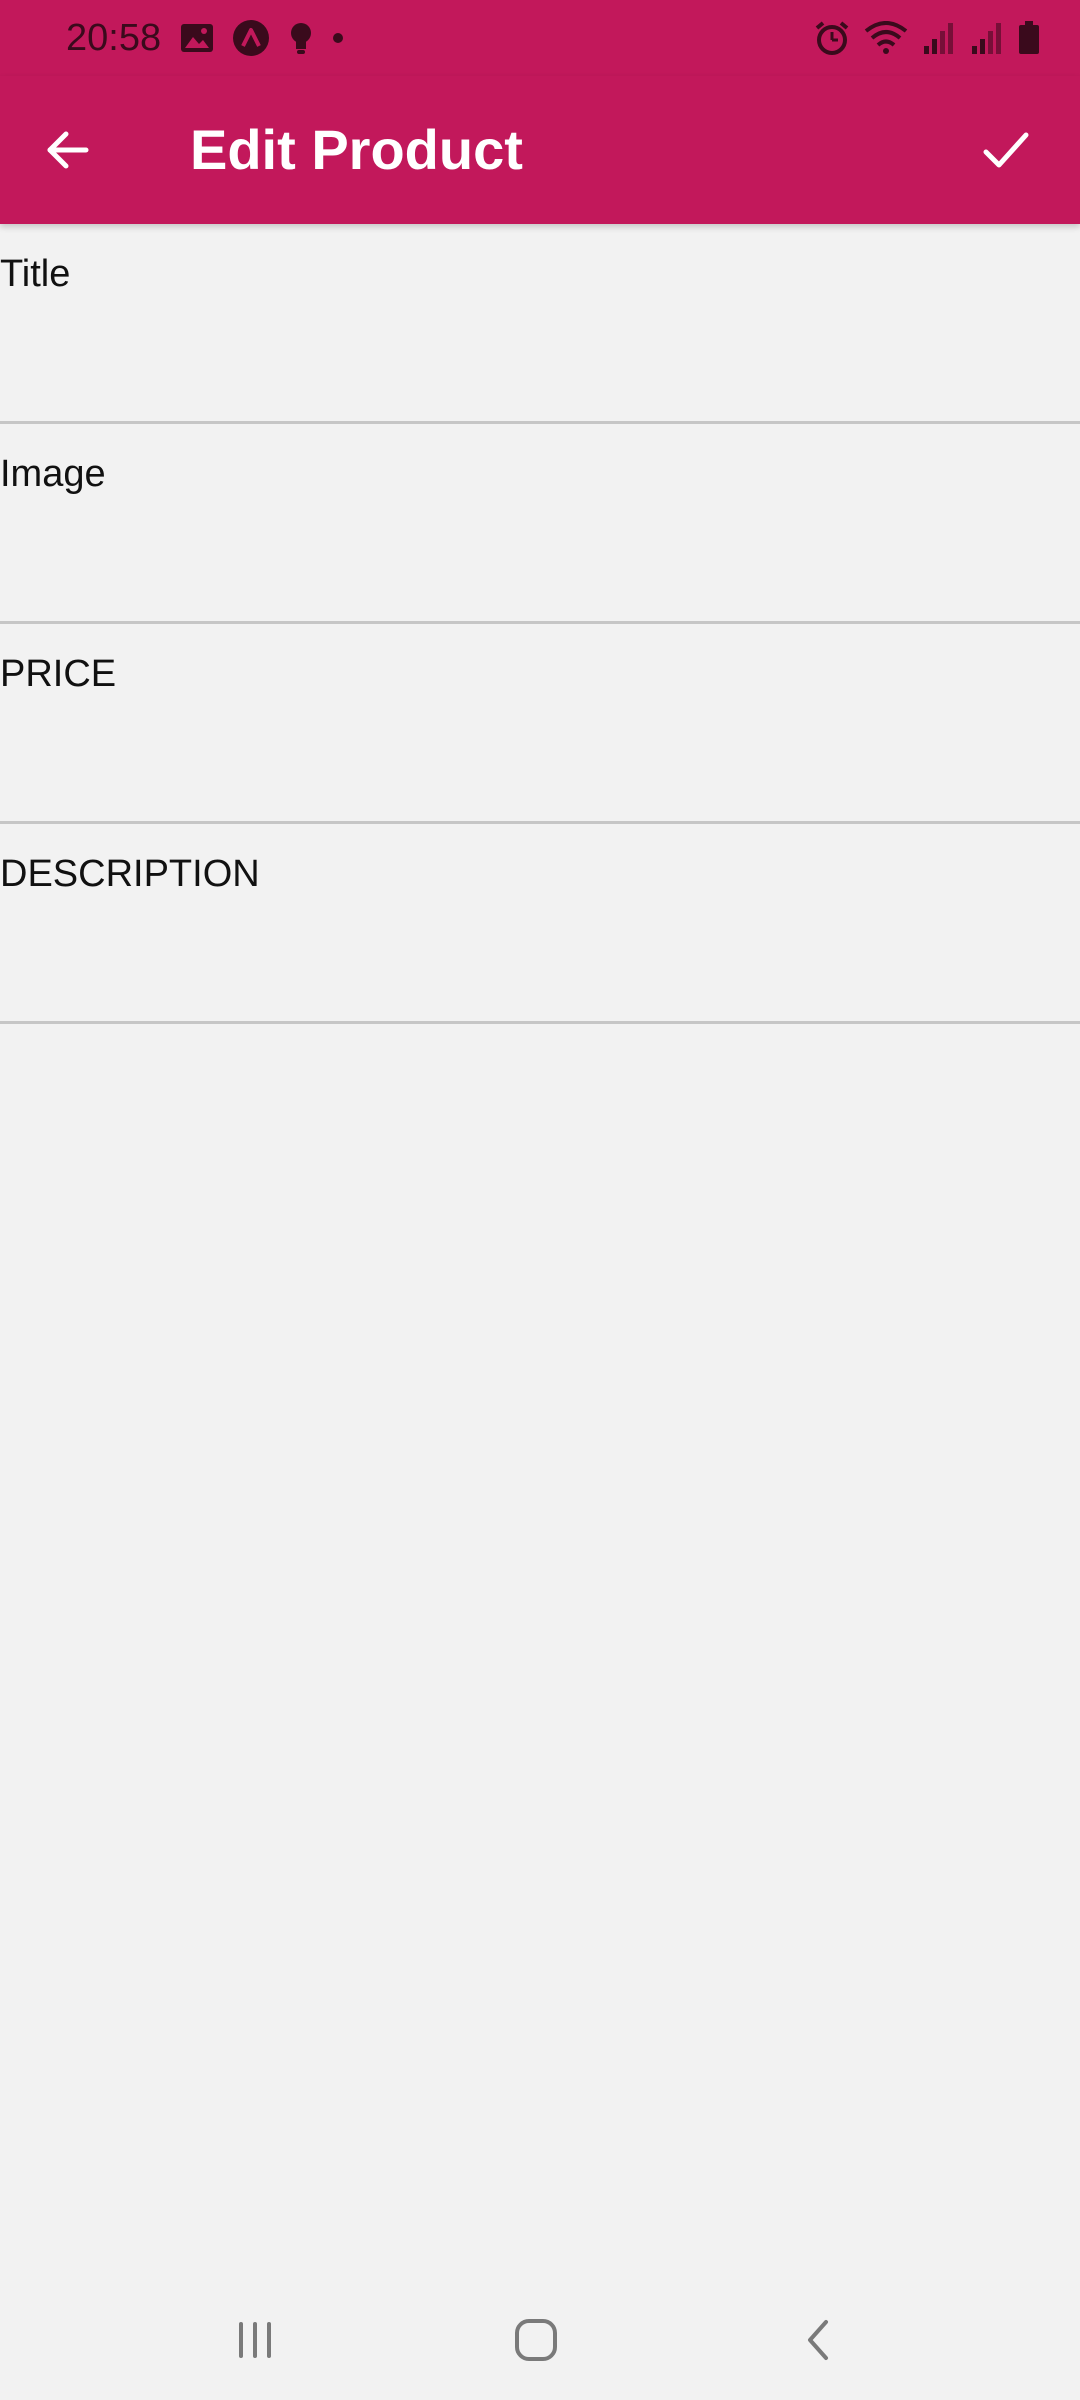 Image resolution: width=1080 pixels, height=2400 pixels. Describe the element at coordinates (540, 764) in the screenshot. I see `price-input` at that location.